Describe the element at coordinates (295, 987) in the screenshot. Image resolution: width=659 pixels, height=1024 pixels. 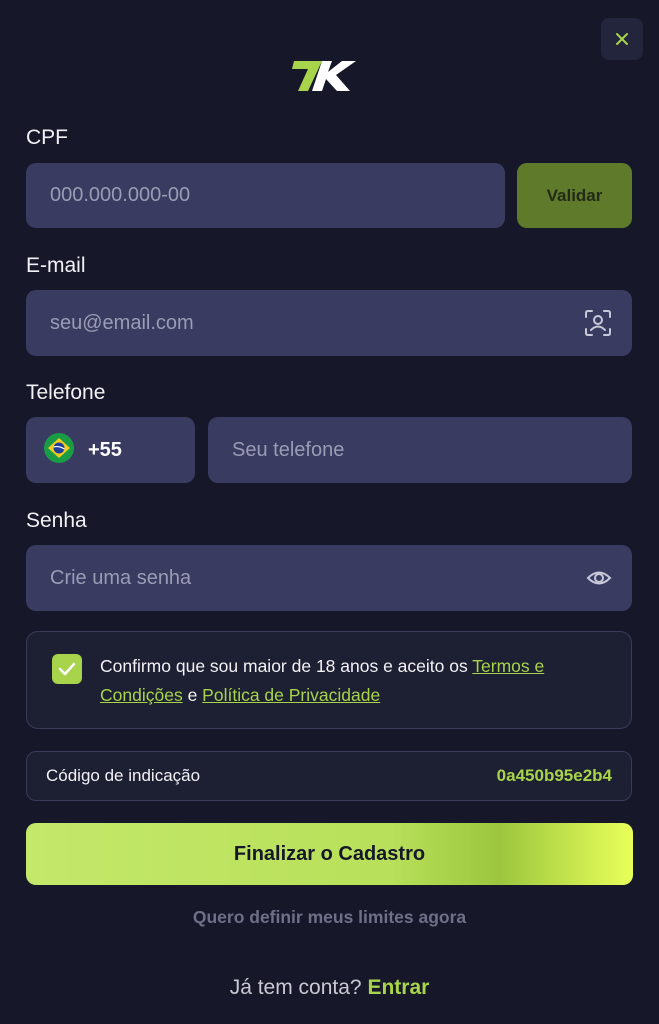
I see `login-prompt: Já tem conta?` at that location.